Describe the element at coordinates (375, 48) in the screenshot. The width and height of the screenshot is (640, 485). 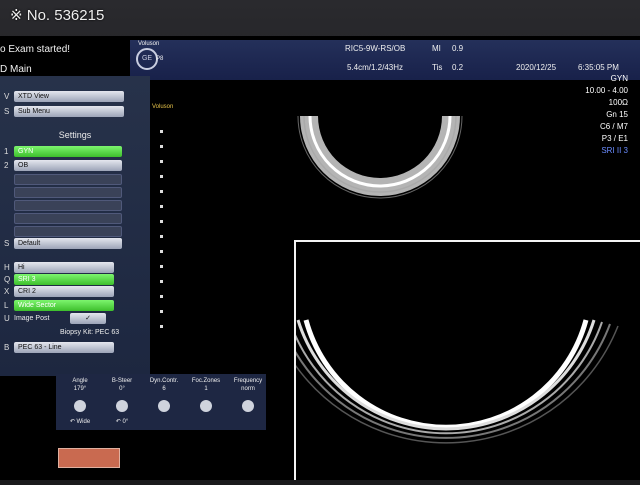
I see `probe-label: RIC5-9W-RS/OB` at that location.